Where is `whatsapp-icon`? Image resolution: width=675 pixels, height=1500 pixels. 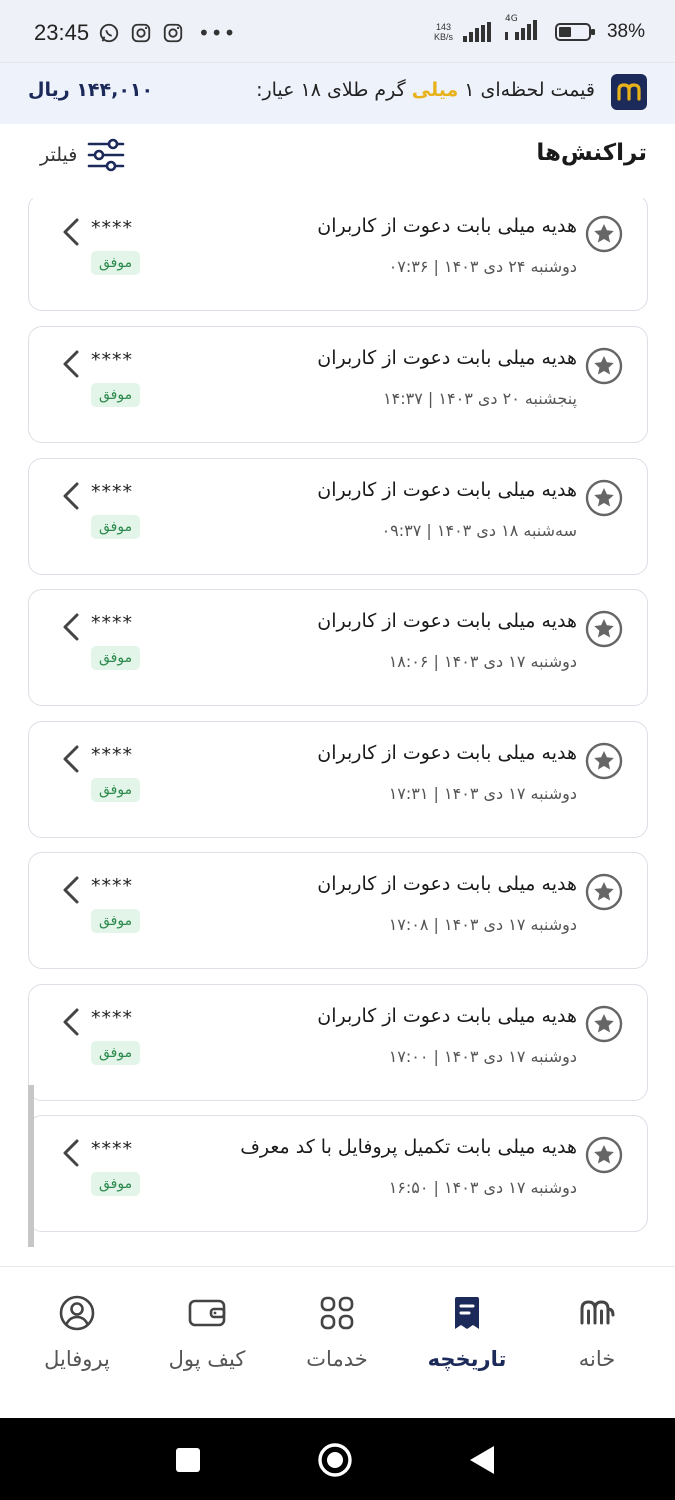 whatsapp-icon is located at coordinates (109, 33).